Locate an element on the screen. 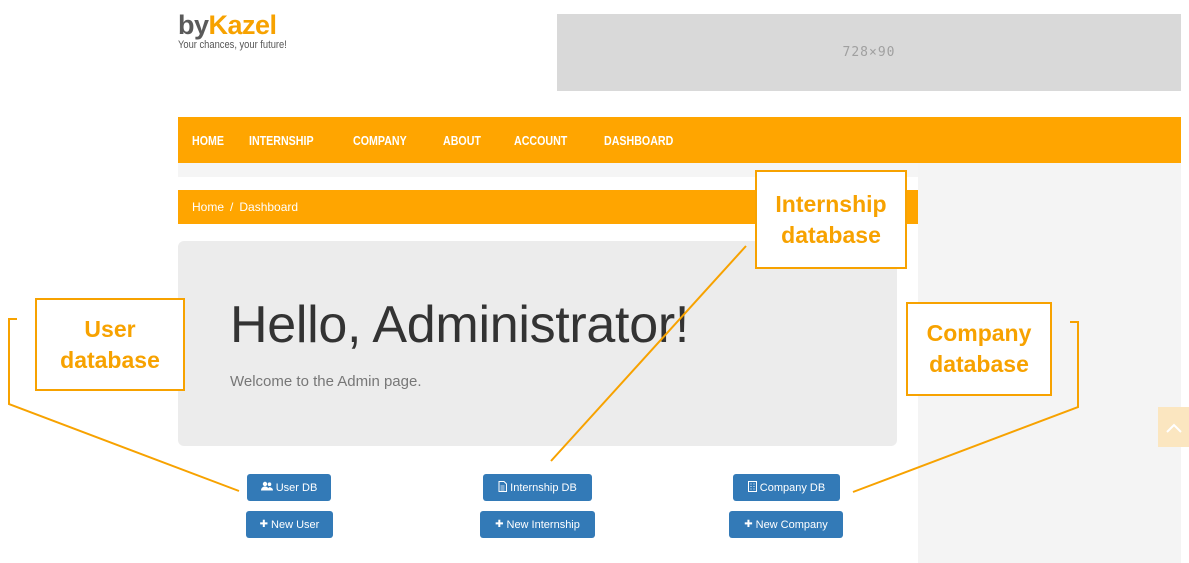  users-icon is located at coordinates (266, 487).